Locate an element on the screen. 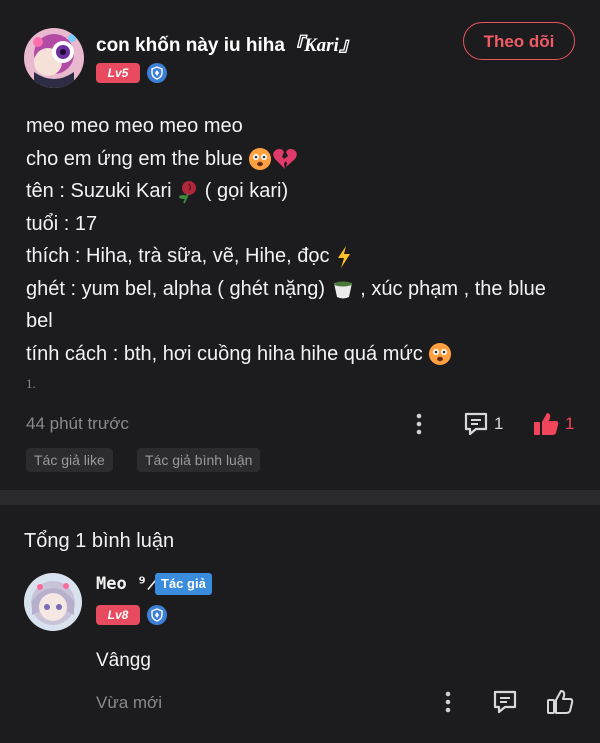 The image size is (600, 743). post-line-5: thích : Hiha, trà sữa, vẽ, Hihe, đọc is located at coordinates (301, 256).